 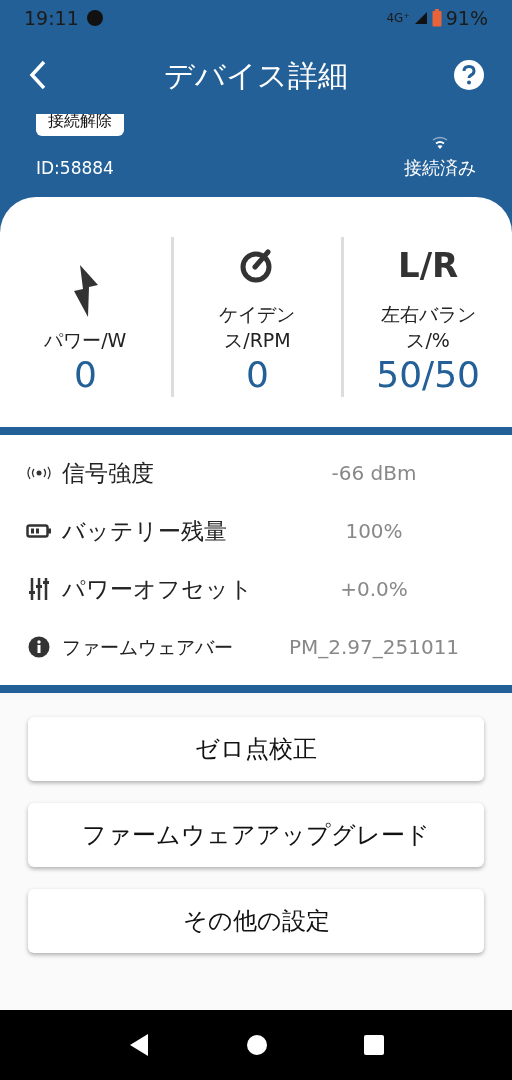 I want to click on back-nav-icon, so click(x=139, y=1045).